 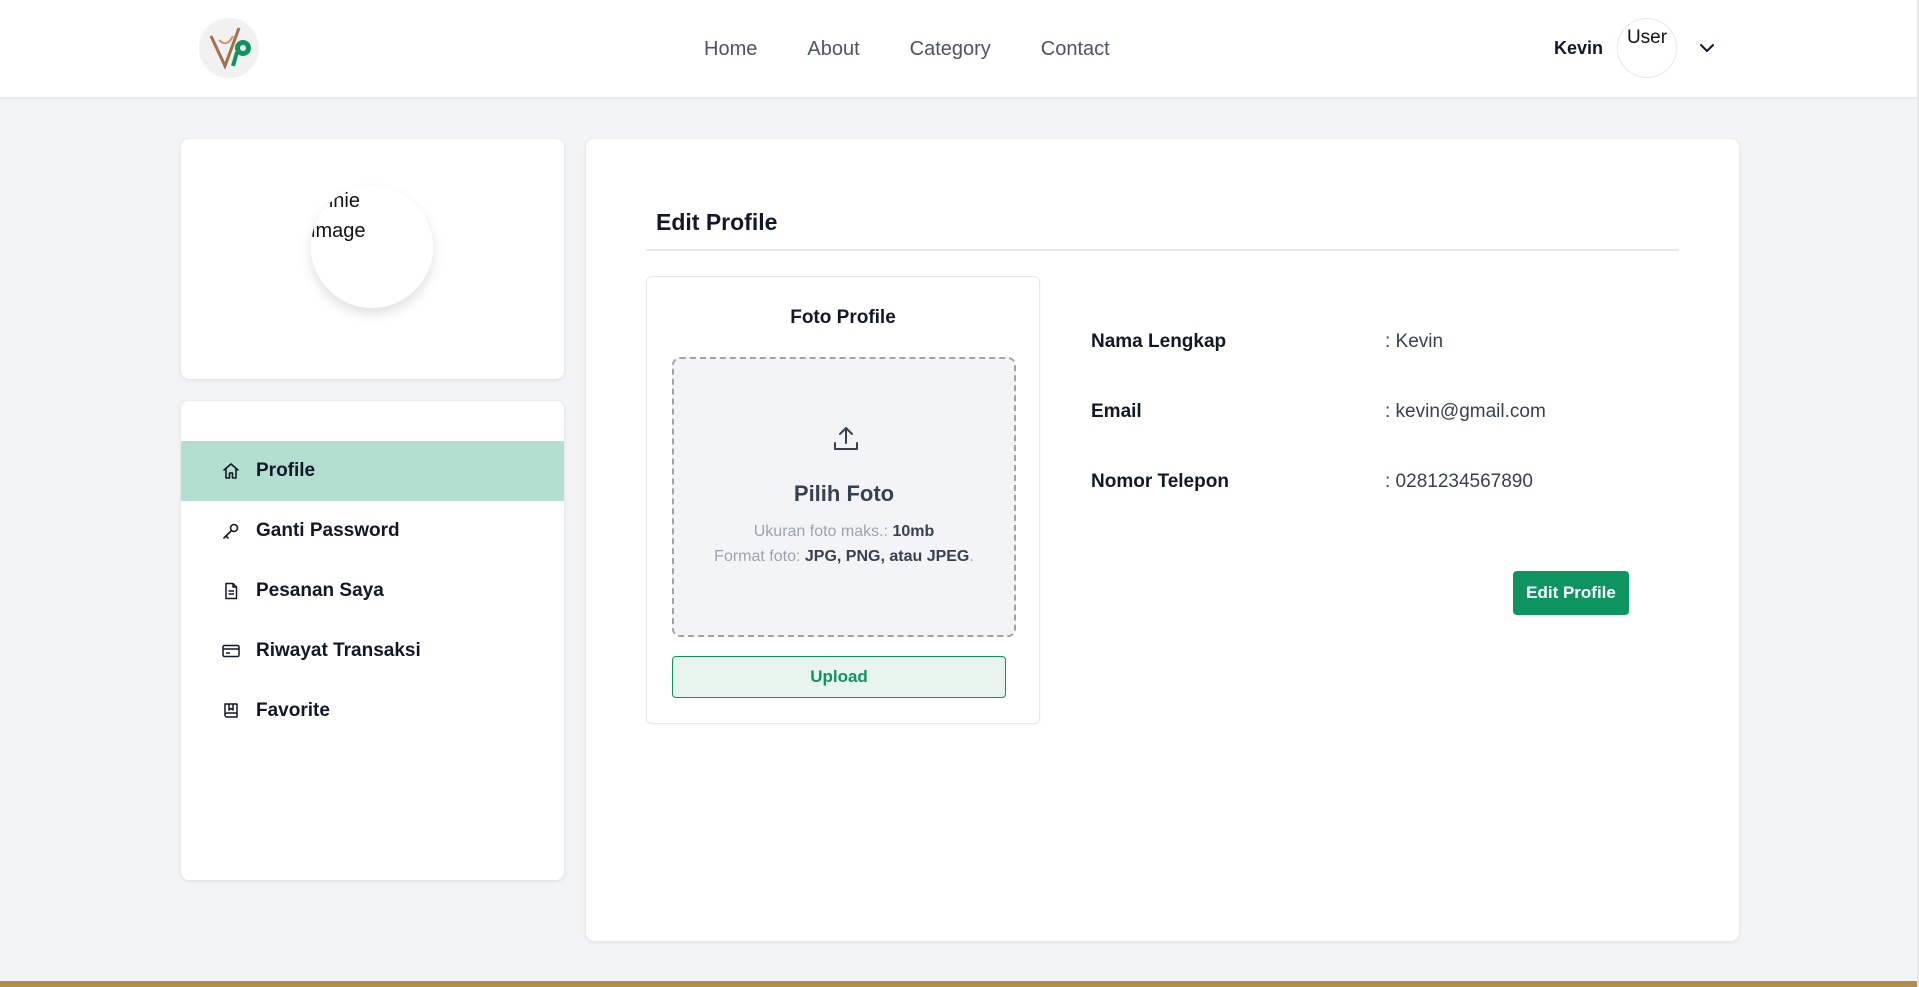 I want to click on photo-size-value: 10mb, so click(x=913, y=531).